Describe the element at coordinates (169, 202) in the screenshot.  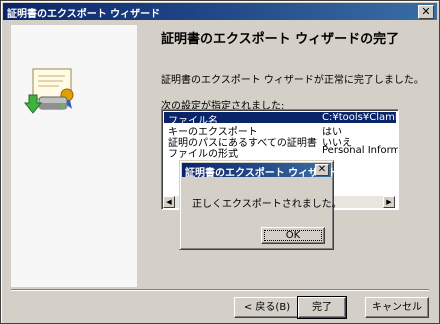
I see `scroll-left-icon: ◀` at that location.